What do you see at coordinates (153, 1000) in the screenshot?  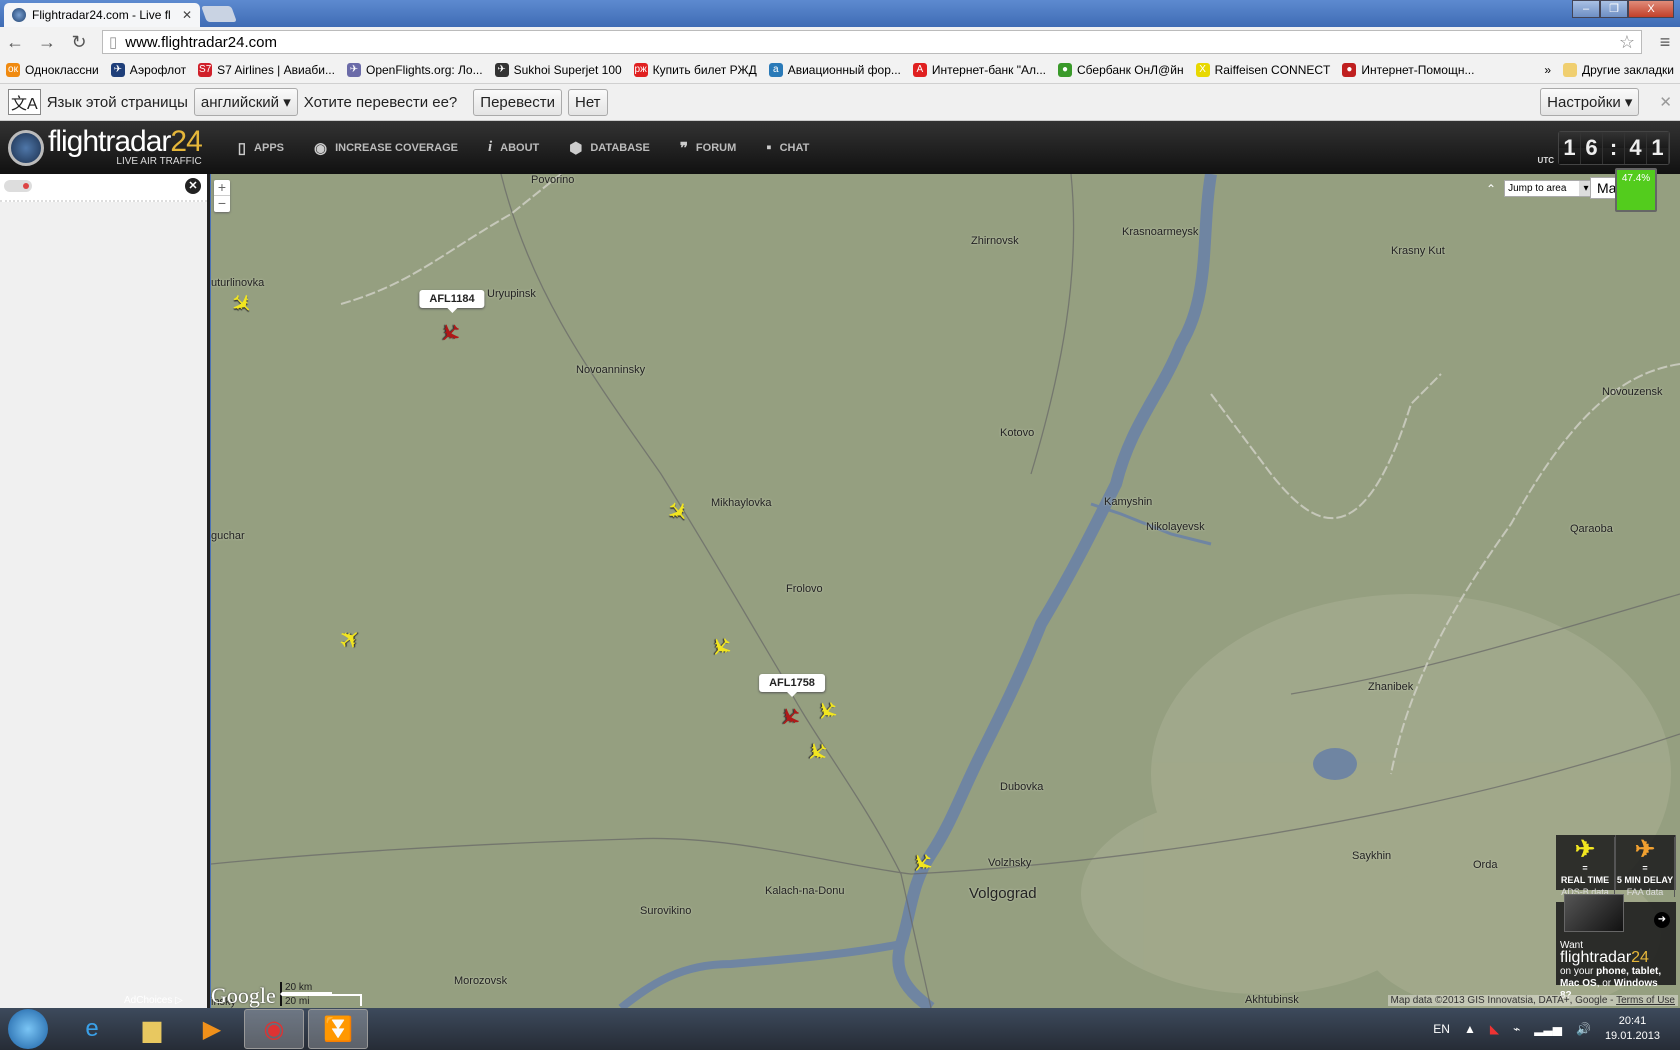 I see `adchoices-link: AdChoices ▷` at bounding box center [153, 1000].